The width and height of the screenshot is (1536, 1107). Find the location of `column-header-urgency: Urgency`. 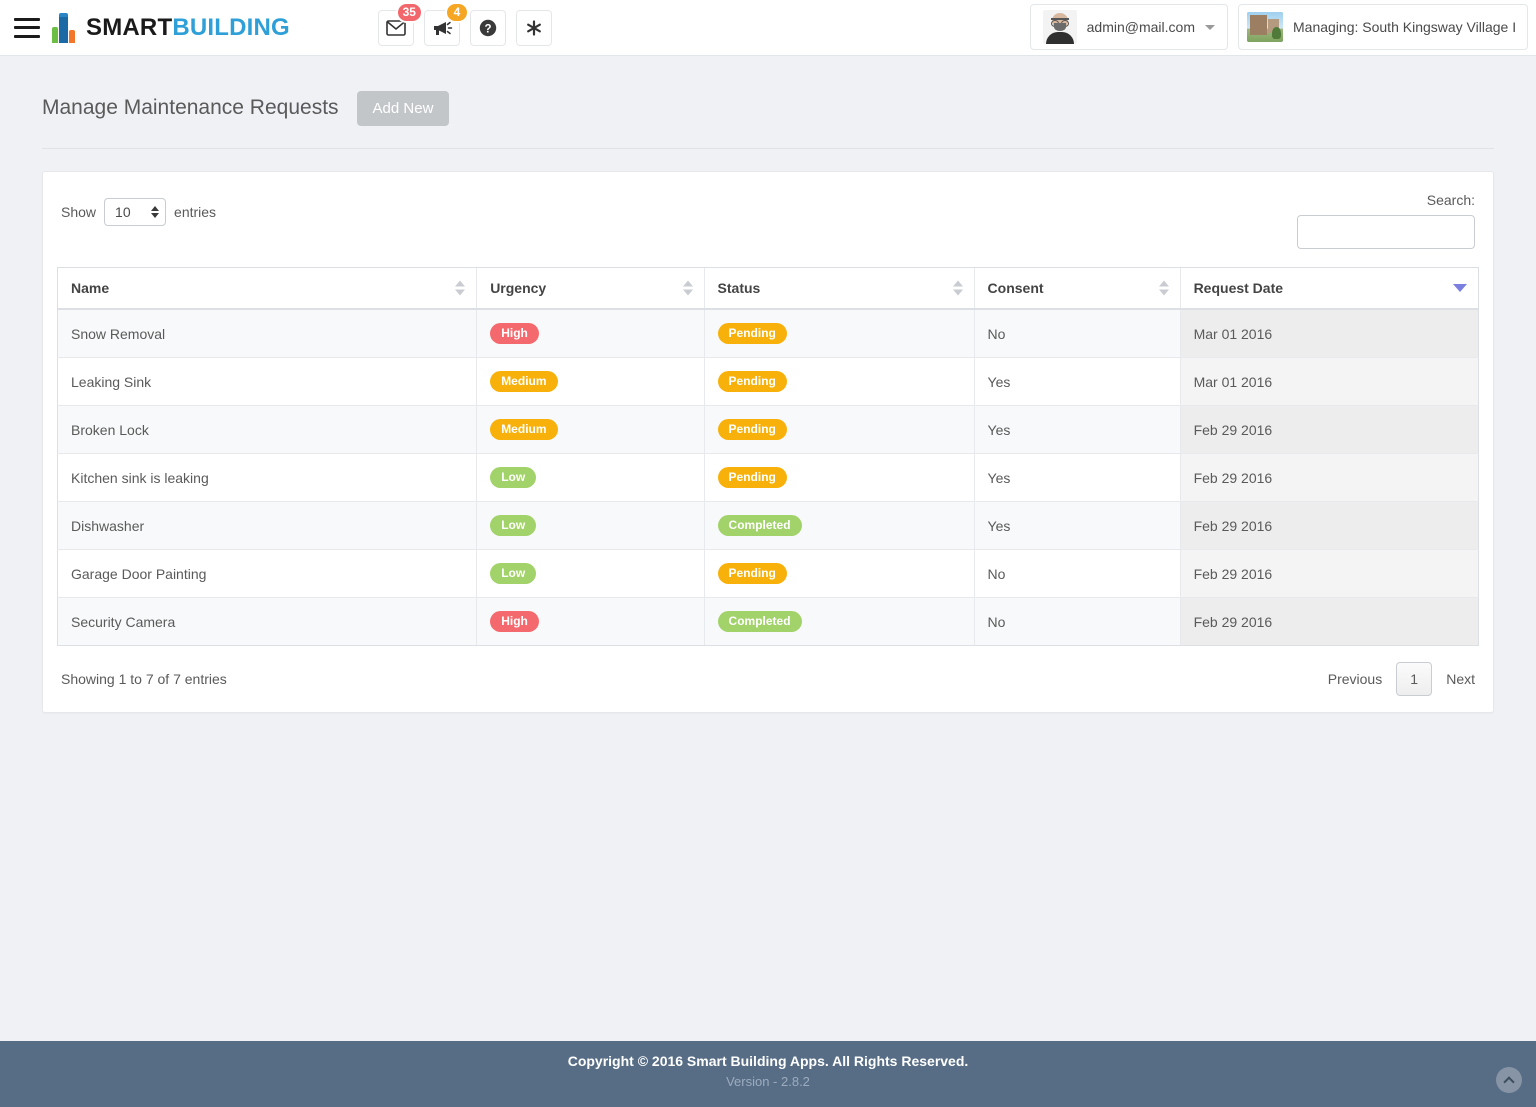

column-header-urgency: Urgency is located at coordinates (590, 289).